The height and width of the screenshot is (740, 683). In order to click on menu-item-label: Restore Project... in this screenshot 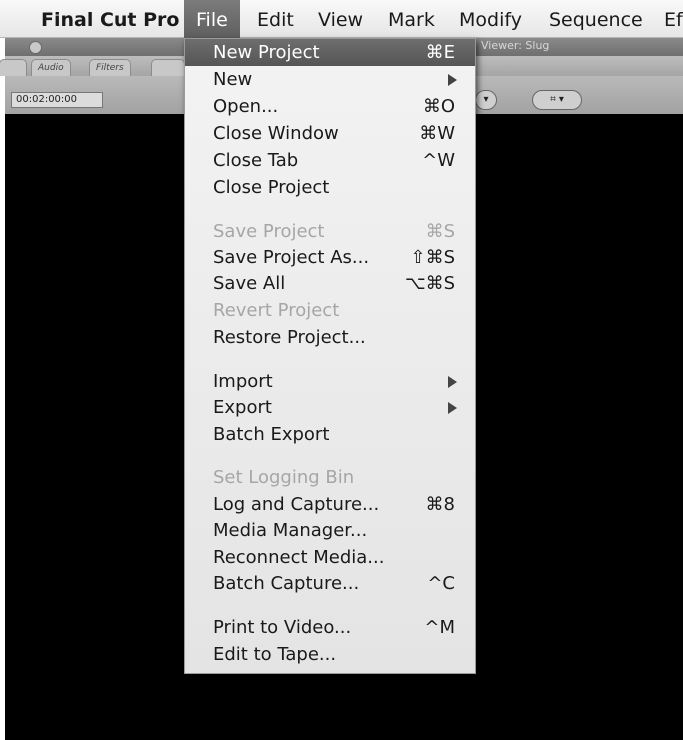, I will do `click(289, 337)`.